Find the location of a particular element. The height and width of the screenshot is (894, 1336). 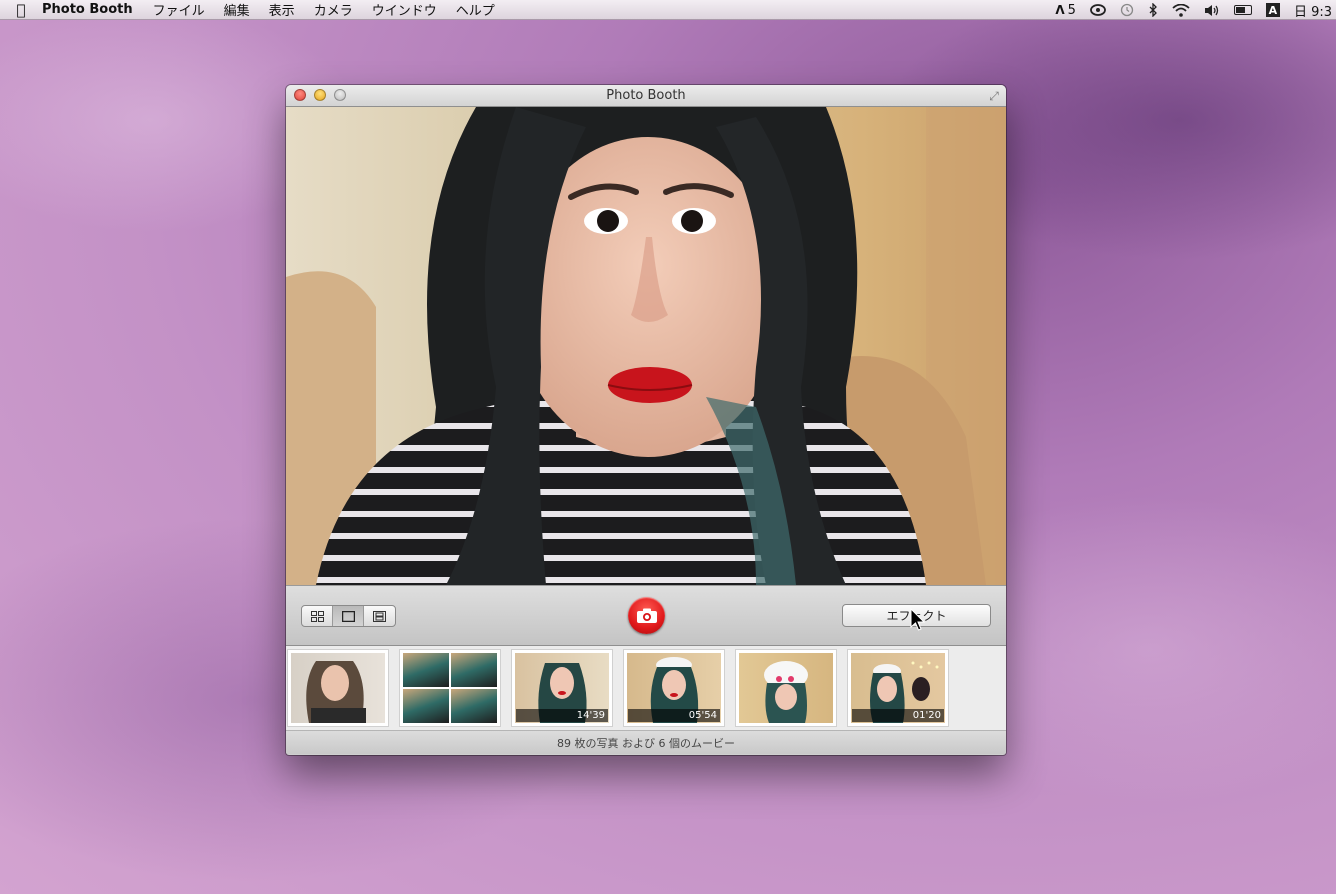

menu-app-name: Photo Booth is located at coordinates (87, 9).